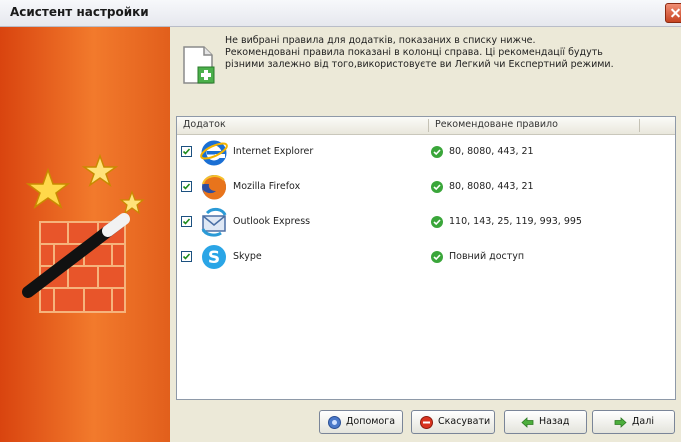 Image resolution: width=681 pixels, height=442 pixels. What do you see at coordinates (426, 422) in the screenshot?
I see `stop-icon` at bounding box center [426, 422].